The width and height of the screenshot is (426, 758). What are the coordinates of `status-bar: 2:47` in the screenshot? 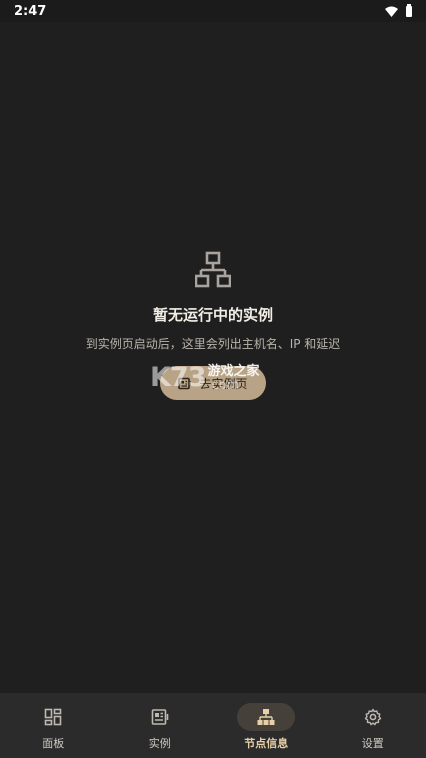 It's located at (213, 11).